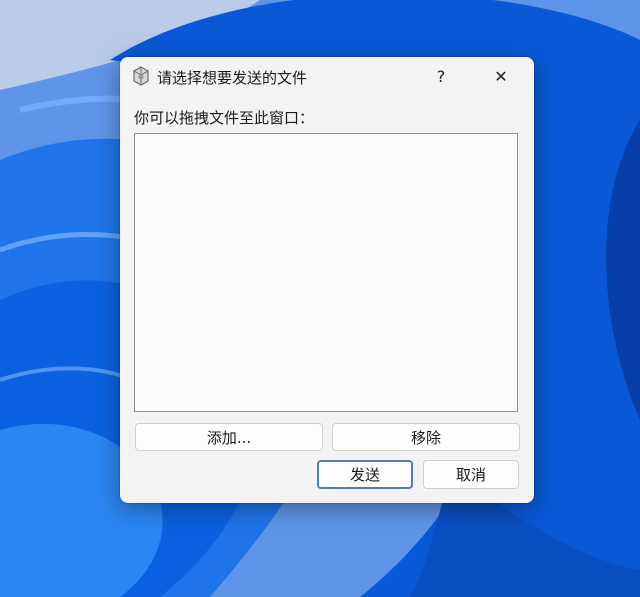 Image resolution: width=640 pixels, height=597 pixels. Describe the element at coordinates (224, 118) in the screenshot. I see `drag-instruction-label: 你可以拖拽文件至此窗口：` at that location.